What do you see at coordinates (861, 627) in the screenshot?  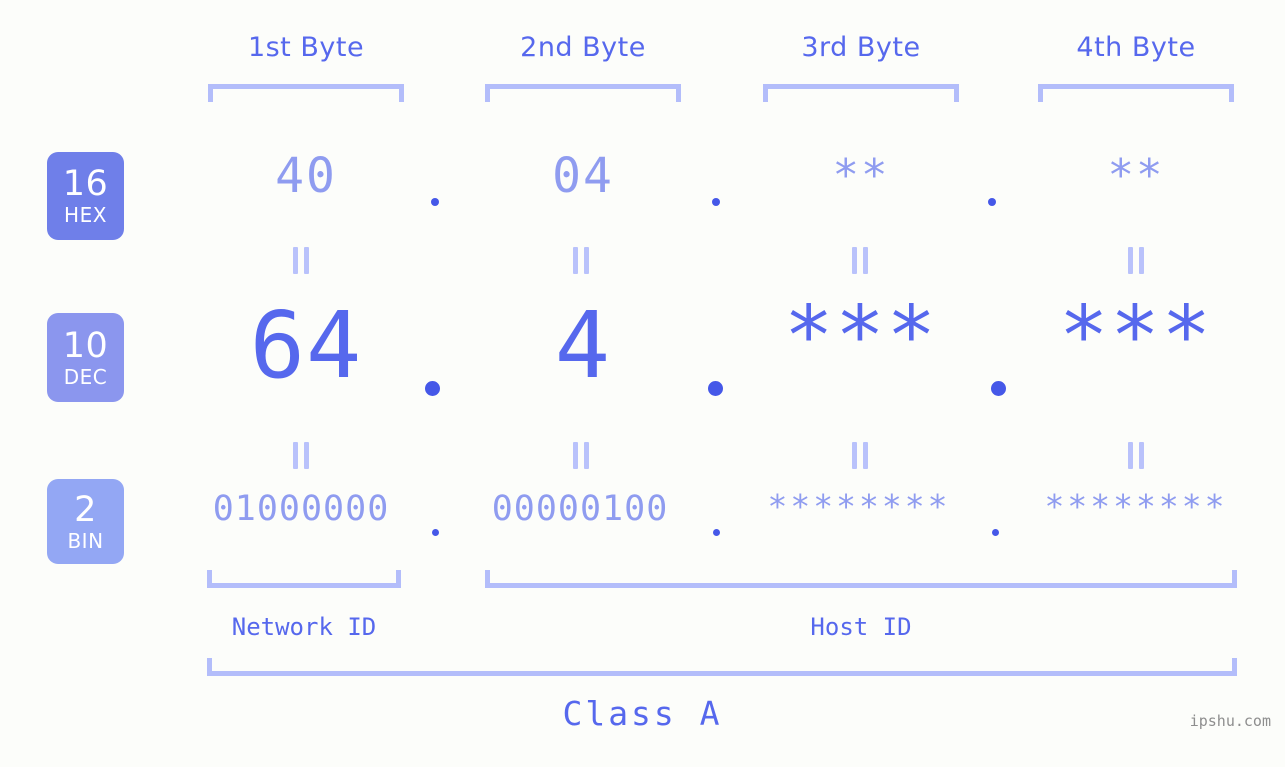 I see `host-id-label: Host ID` at bounding box center [861, 627].